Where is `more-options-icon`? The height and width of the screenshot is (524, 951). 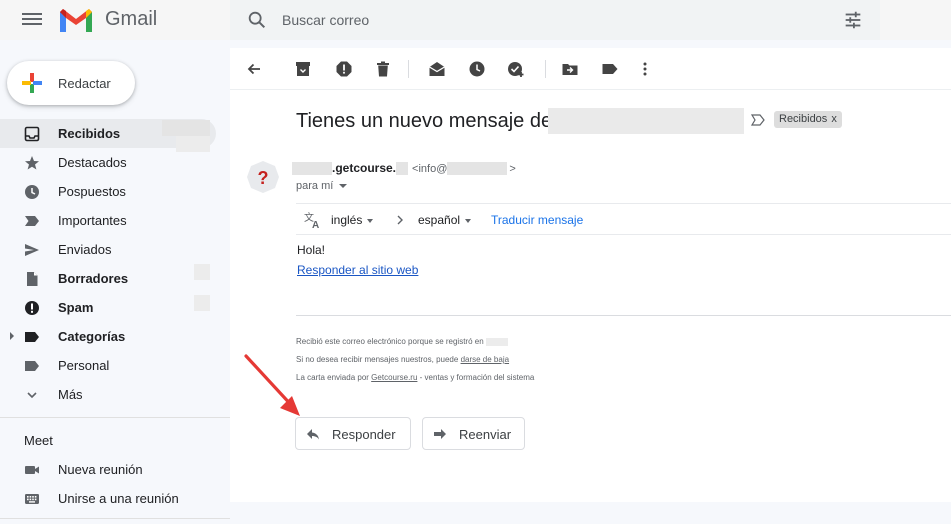
more-options-icon is located at coordinates (645, 69).